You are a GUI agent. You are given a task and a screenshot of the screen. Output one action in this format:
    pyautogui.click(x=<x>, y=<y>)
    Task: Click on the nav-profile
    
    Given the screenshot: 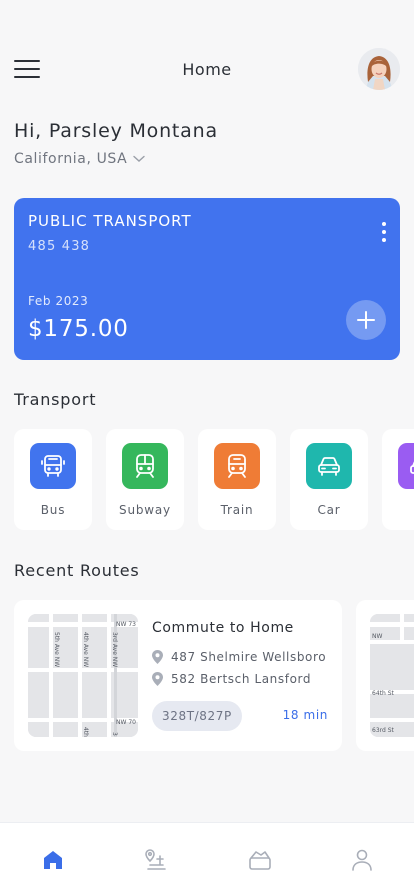 What is the action you would take?
    pyautogui.click(x=362, y=860)
    